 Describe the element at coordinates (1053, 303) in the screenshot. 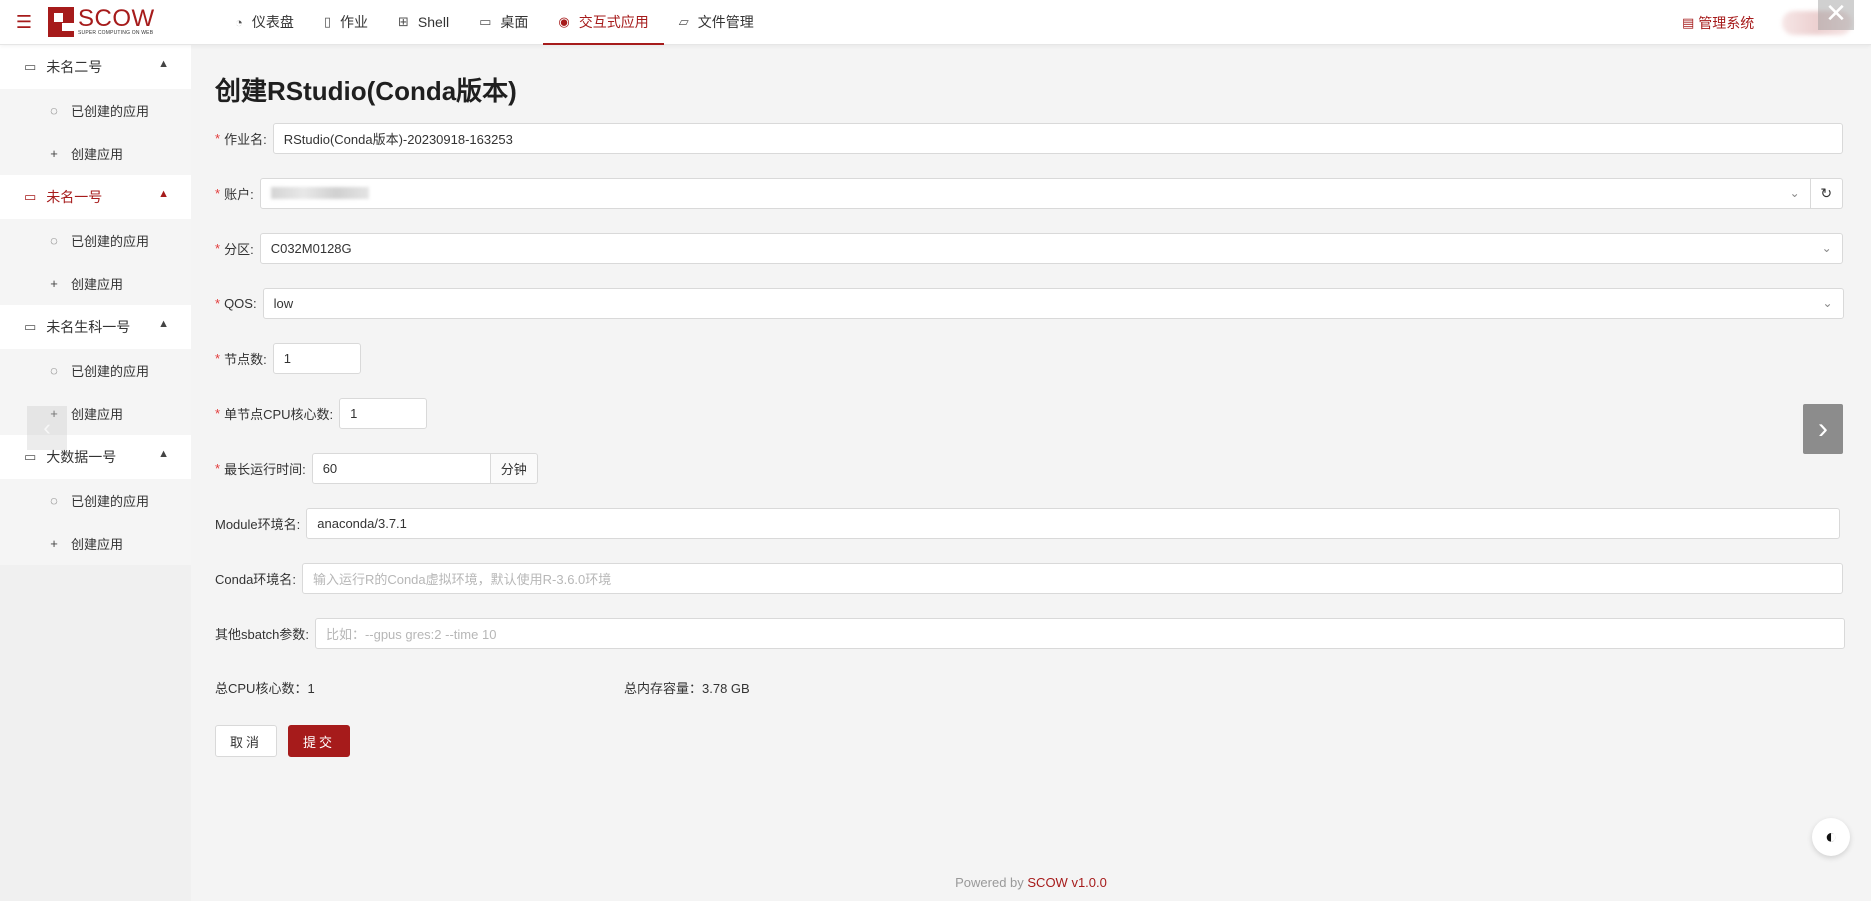

I see `qos-select: low ⌄` at that location.